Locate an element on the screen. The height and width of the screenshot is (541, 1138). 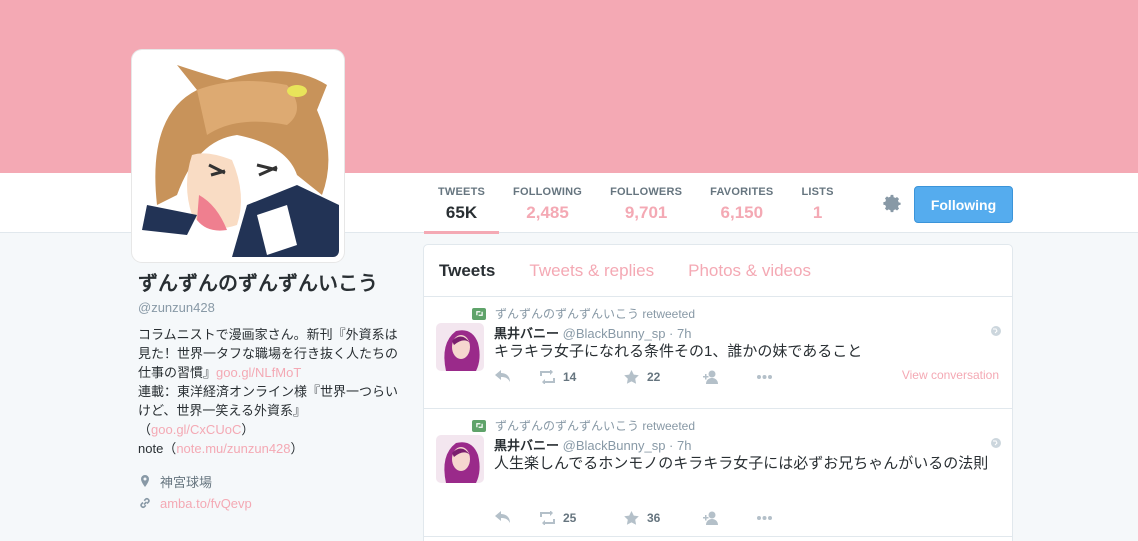
favorite-button: 36 is located at coordinates (662, 518).